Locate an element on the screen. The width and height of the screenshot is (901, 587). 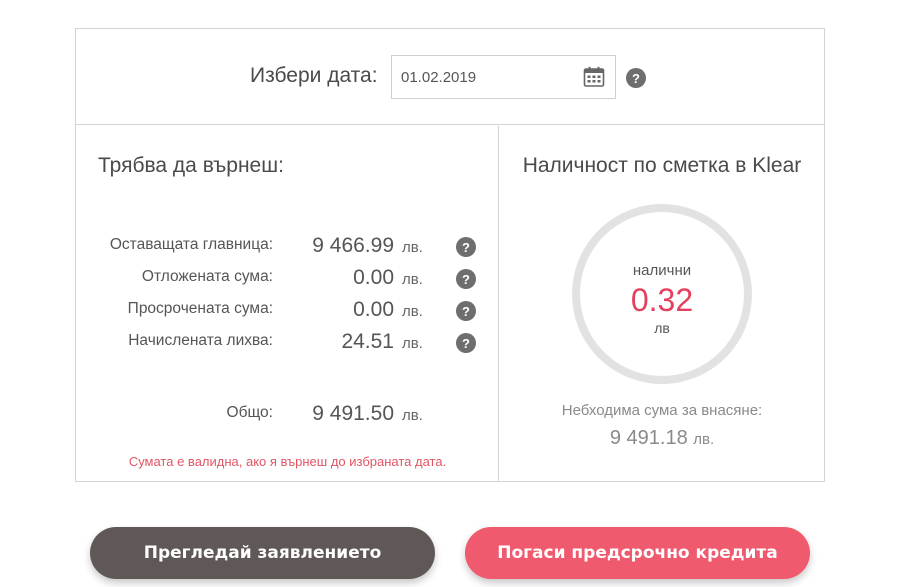
date-help-icon: ? is located at coordinates (636, 78).